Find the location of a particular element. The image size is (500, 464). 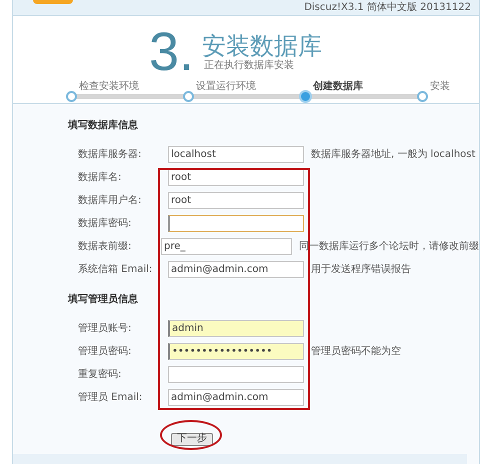

step-label: 检查安装环境 is located at coordinates (109, 87).